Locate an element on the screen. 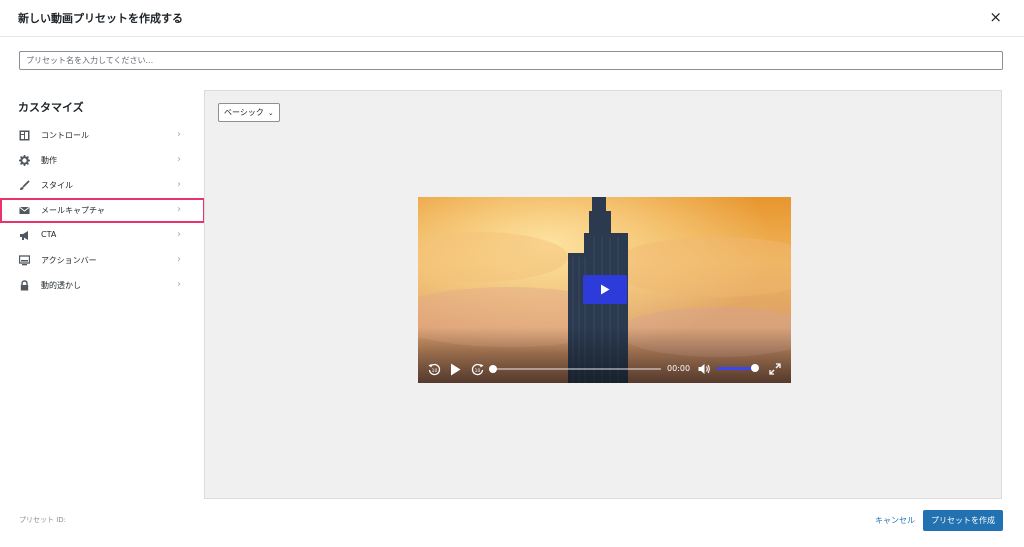 Image resolution: width=1024 pixels, height=547 pixels. create-preset-button: プリセットを作成 is located at coordinates (963, 520).